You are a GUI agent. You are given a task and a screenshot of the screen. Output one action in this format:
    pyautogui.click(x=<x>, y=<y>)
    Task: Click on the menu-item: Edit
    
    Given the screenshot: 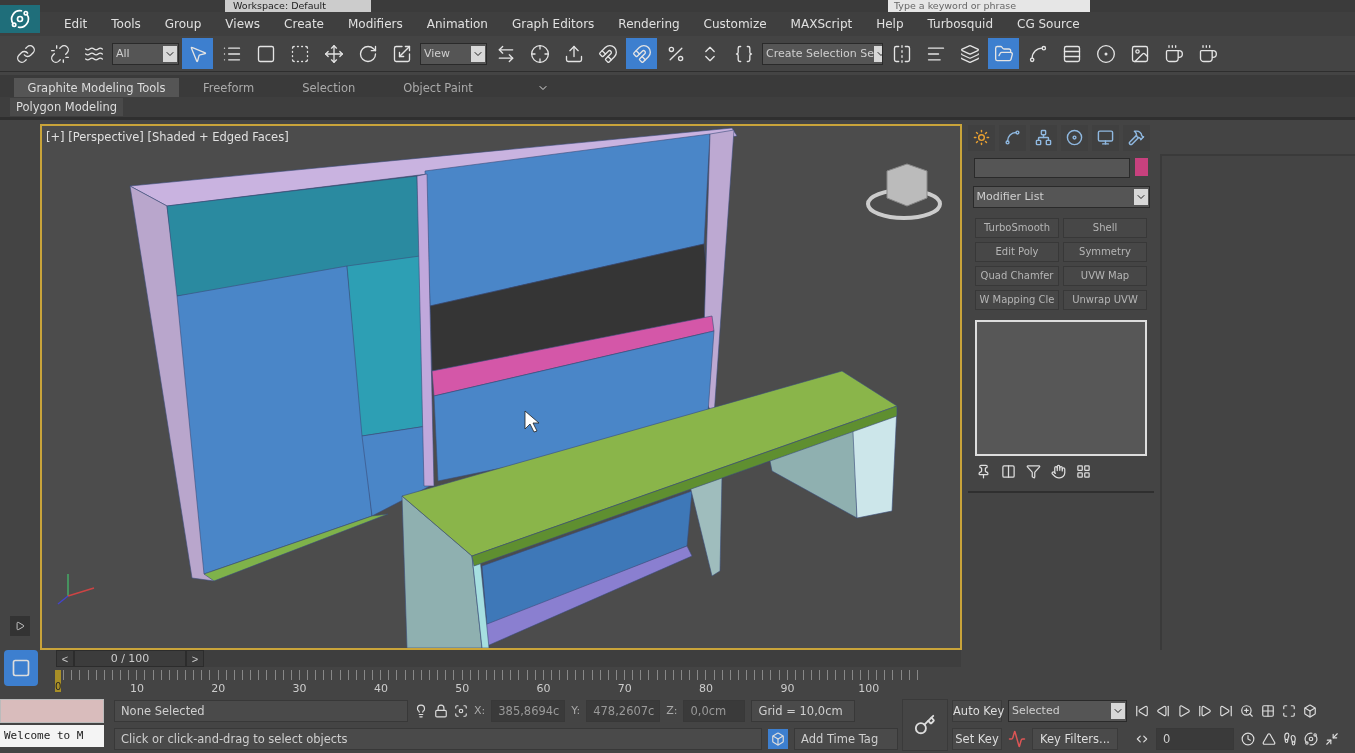 What is the action you would take?
    pyautogui.click(x=76, y=23)
    